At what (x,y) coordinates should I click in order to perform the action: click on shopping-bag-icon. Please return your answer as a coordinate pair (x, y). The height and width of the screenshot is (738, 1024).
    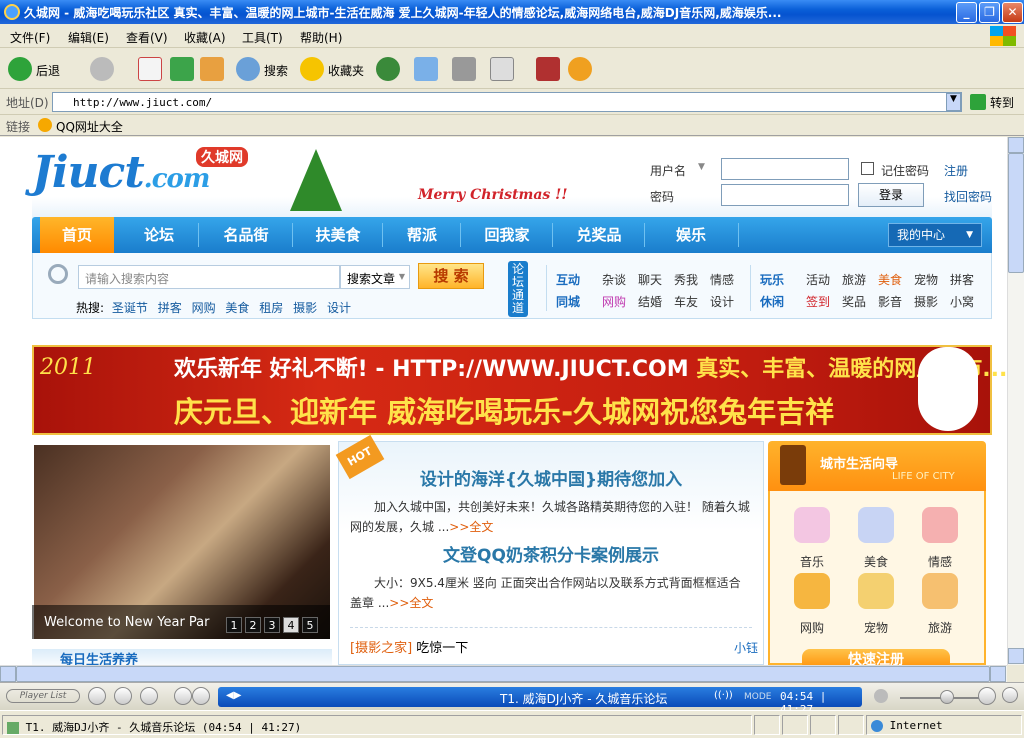
    Looking at the image, I should click on (812, 591).